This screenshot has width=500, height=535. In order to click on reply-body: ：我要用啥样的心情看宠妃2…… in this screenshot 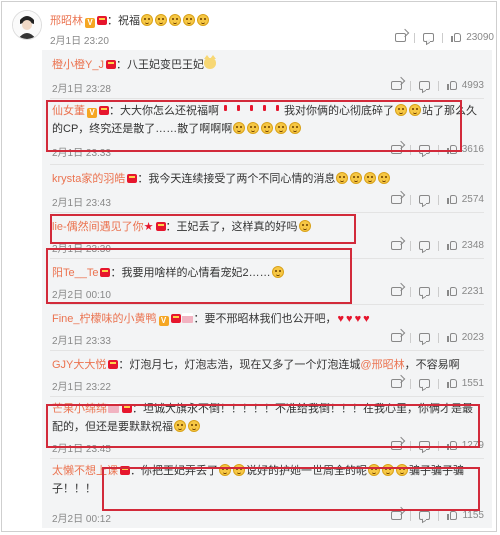, I will do `click(190, 273)`.